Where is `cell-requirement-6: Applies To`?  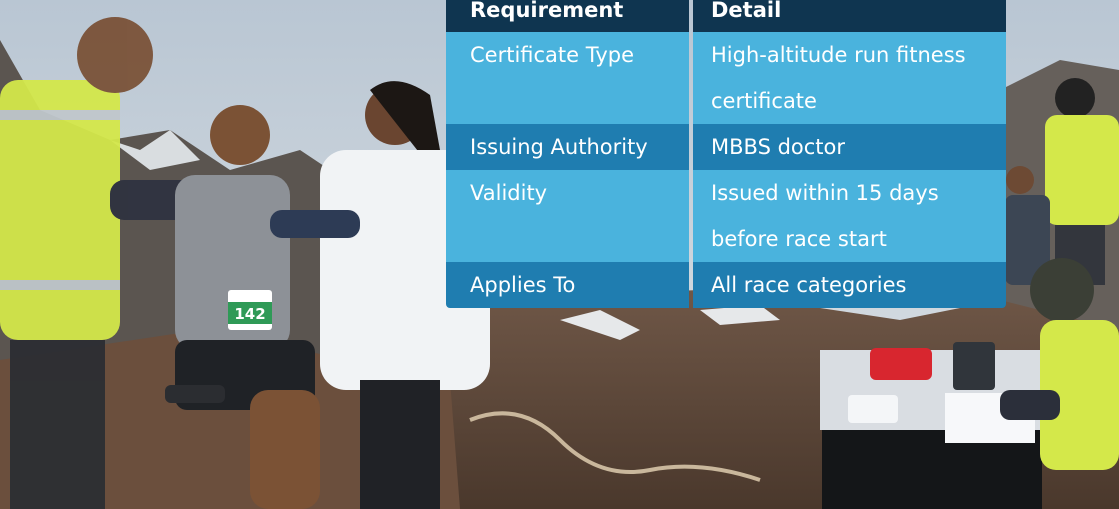
cell-requirement-6: Applies To is located at coordinates (567, 285).